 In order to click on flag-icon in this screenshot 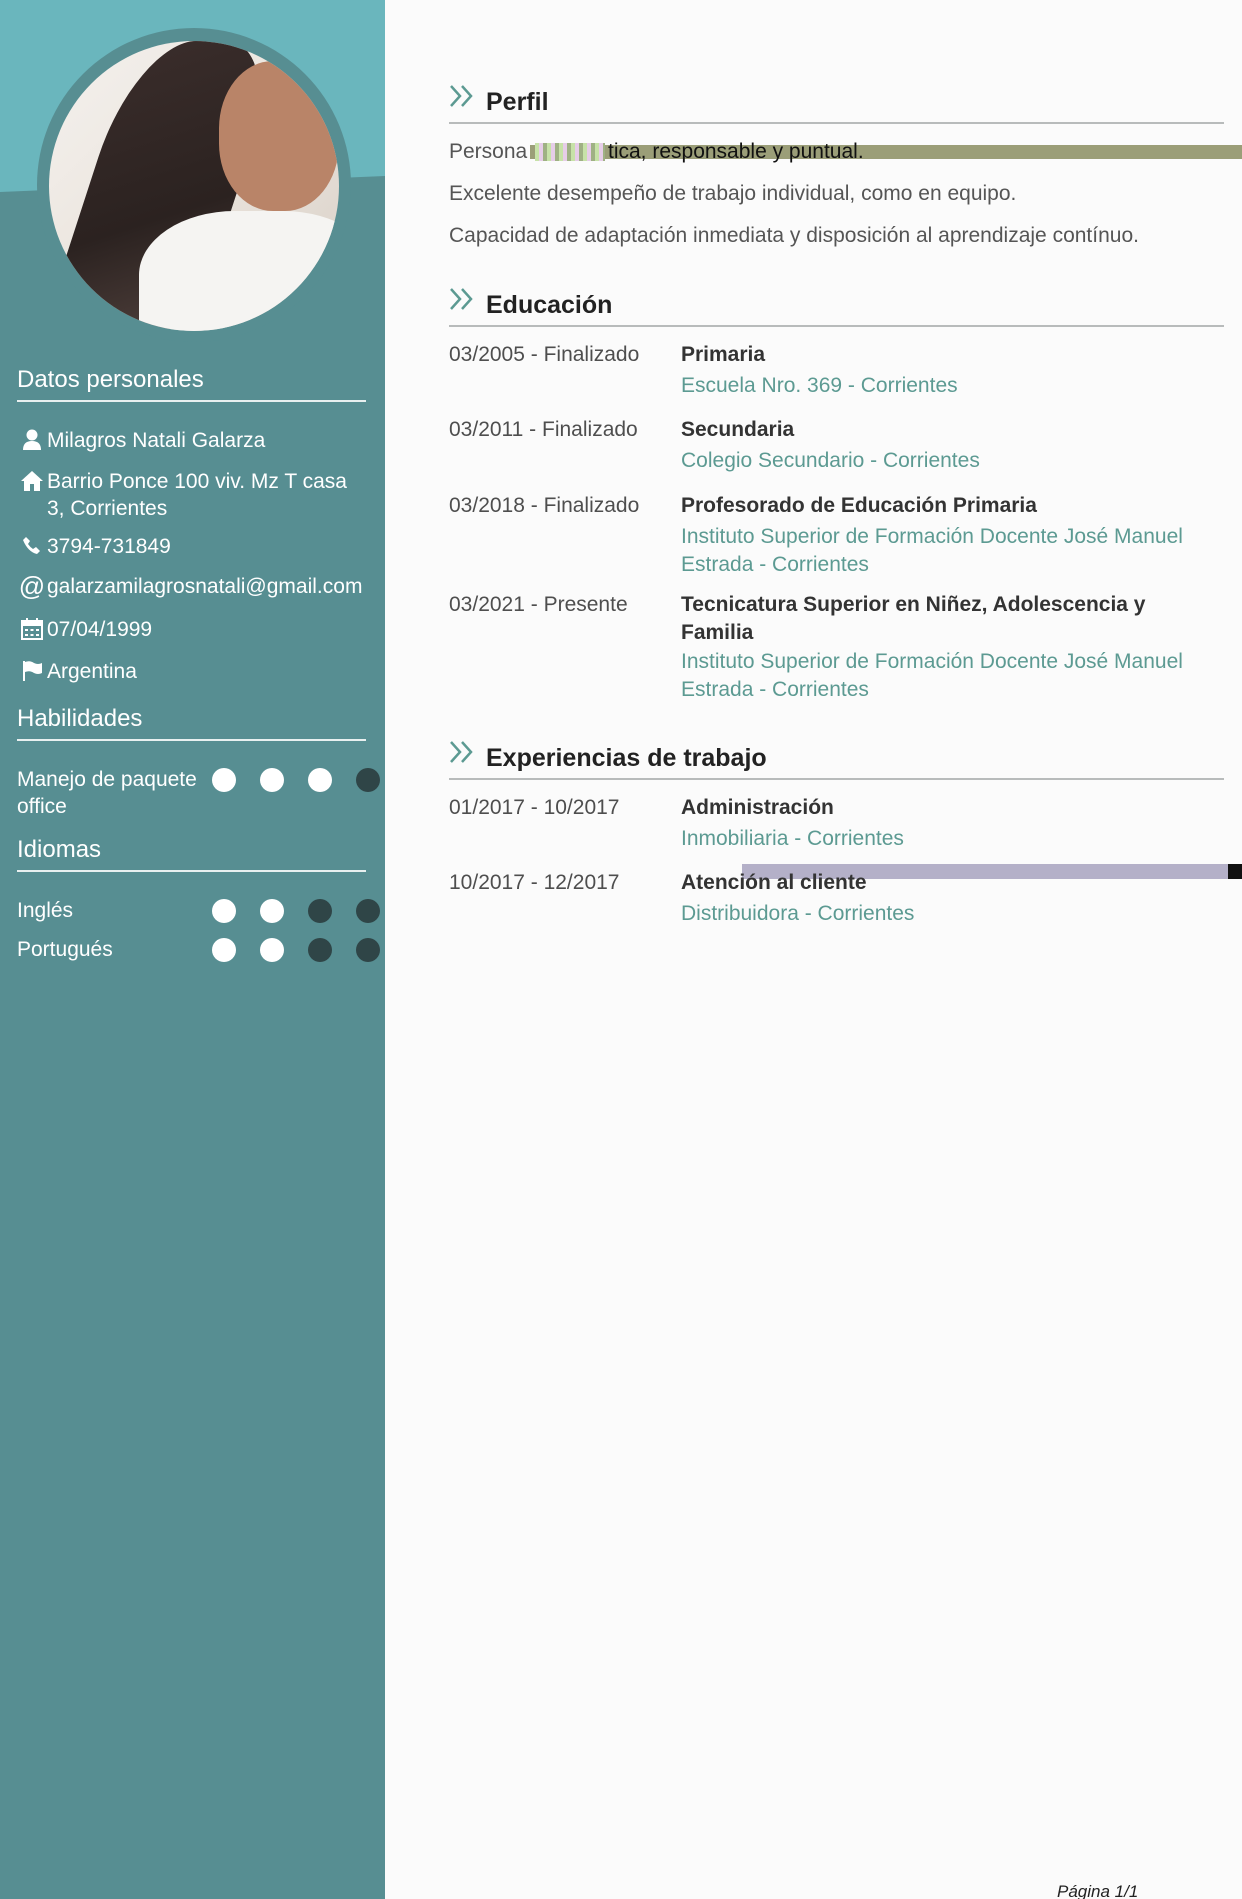, I will do `click(32, 670)`.